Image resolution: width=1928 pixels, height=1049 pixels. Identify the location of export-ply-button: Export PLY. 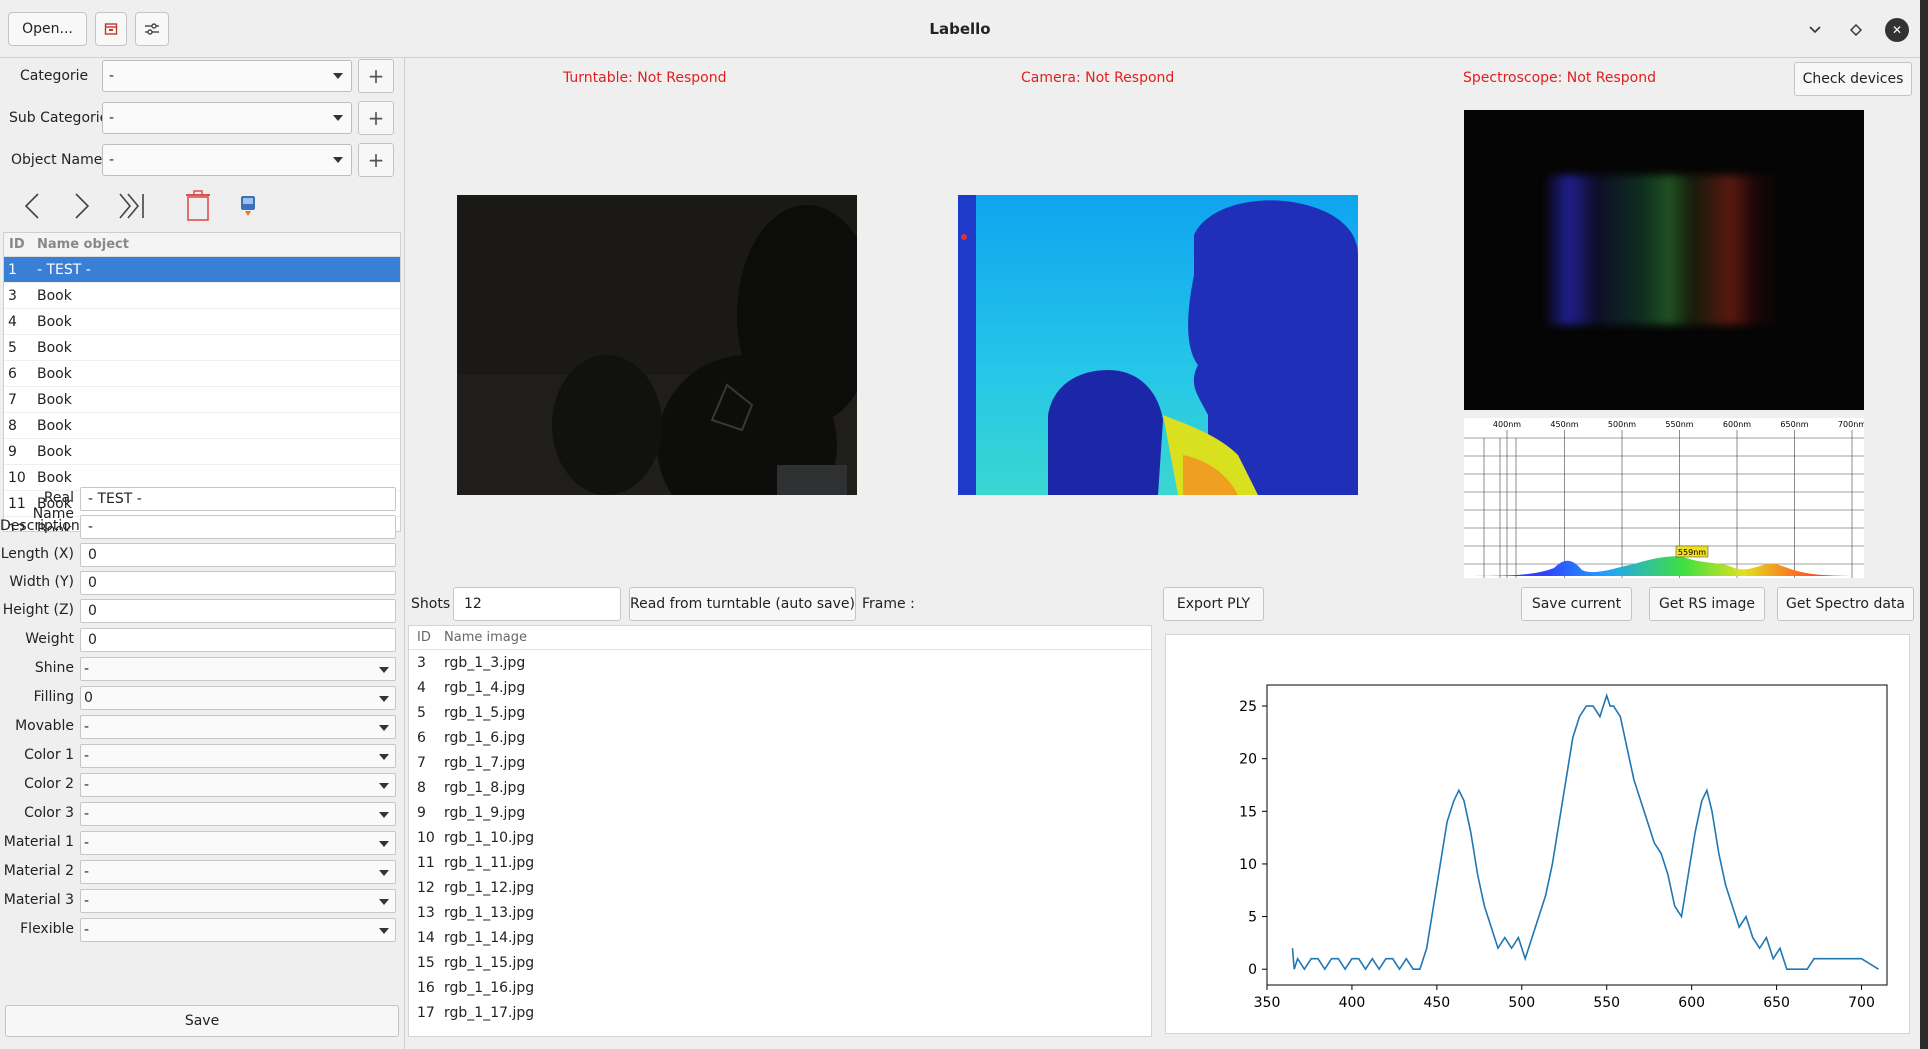
(1213, 604).